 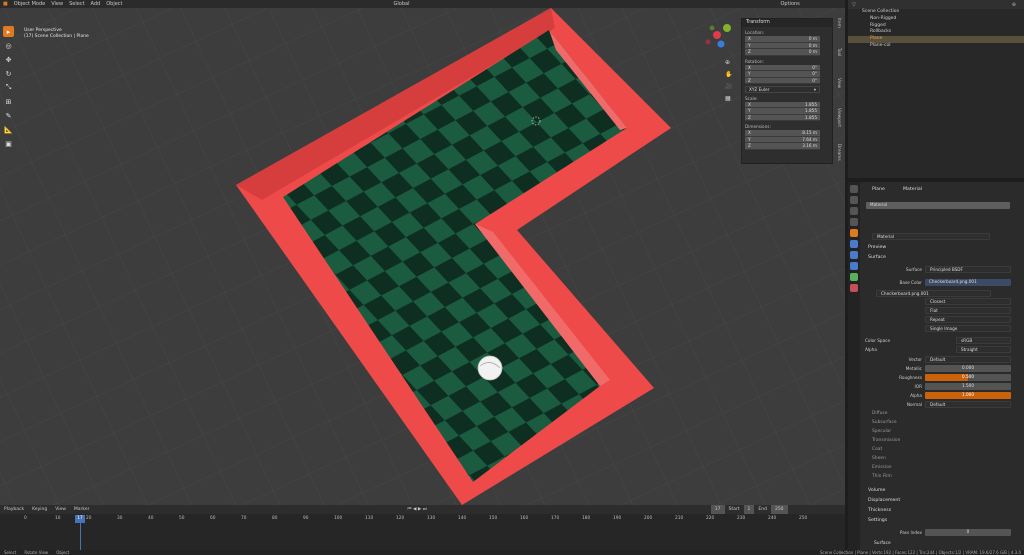 What do you see at coordinates (854, 288) in the screenshot?
I see `material-tab-icon` at bounding box center [854, 288].